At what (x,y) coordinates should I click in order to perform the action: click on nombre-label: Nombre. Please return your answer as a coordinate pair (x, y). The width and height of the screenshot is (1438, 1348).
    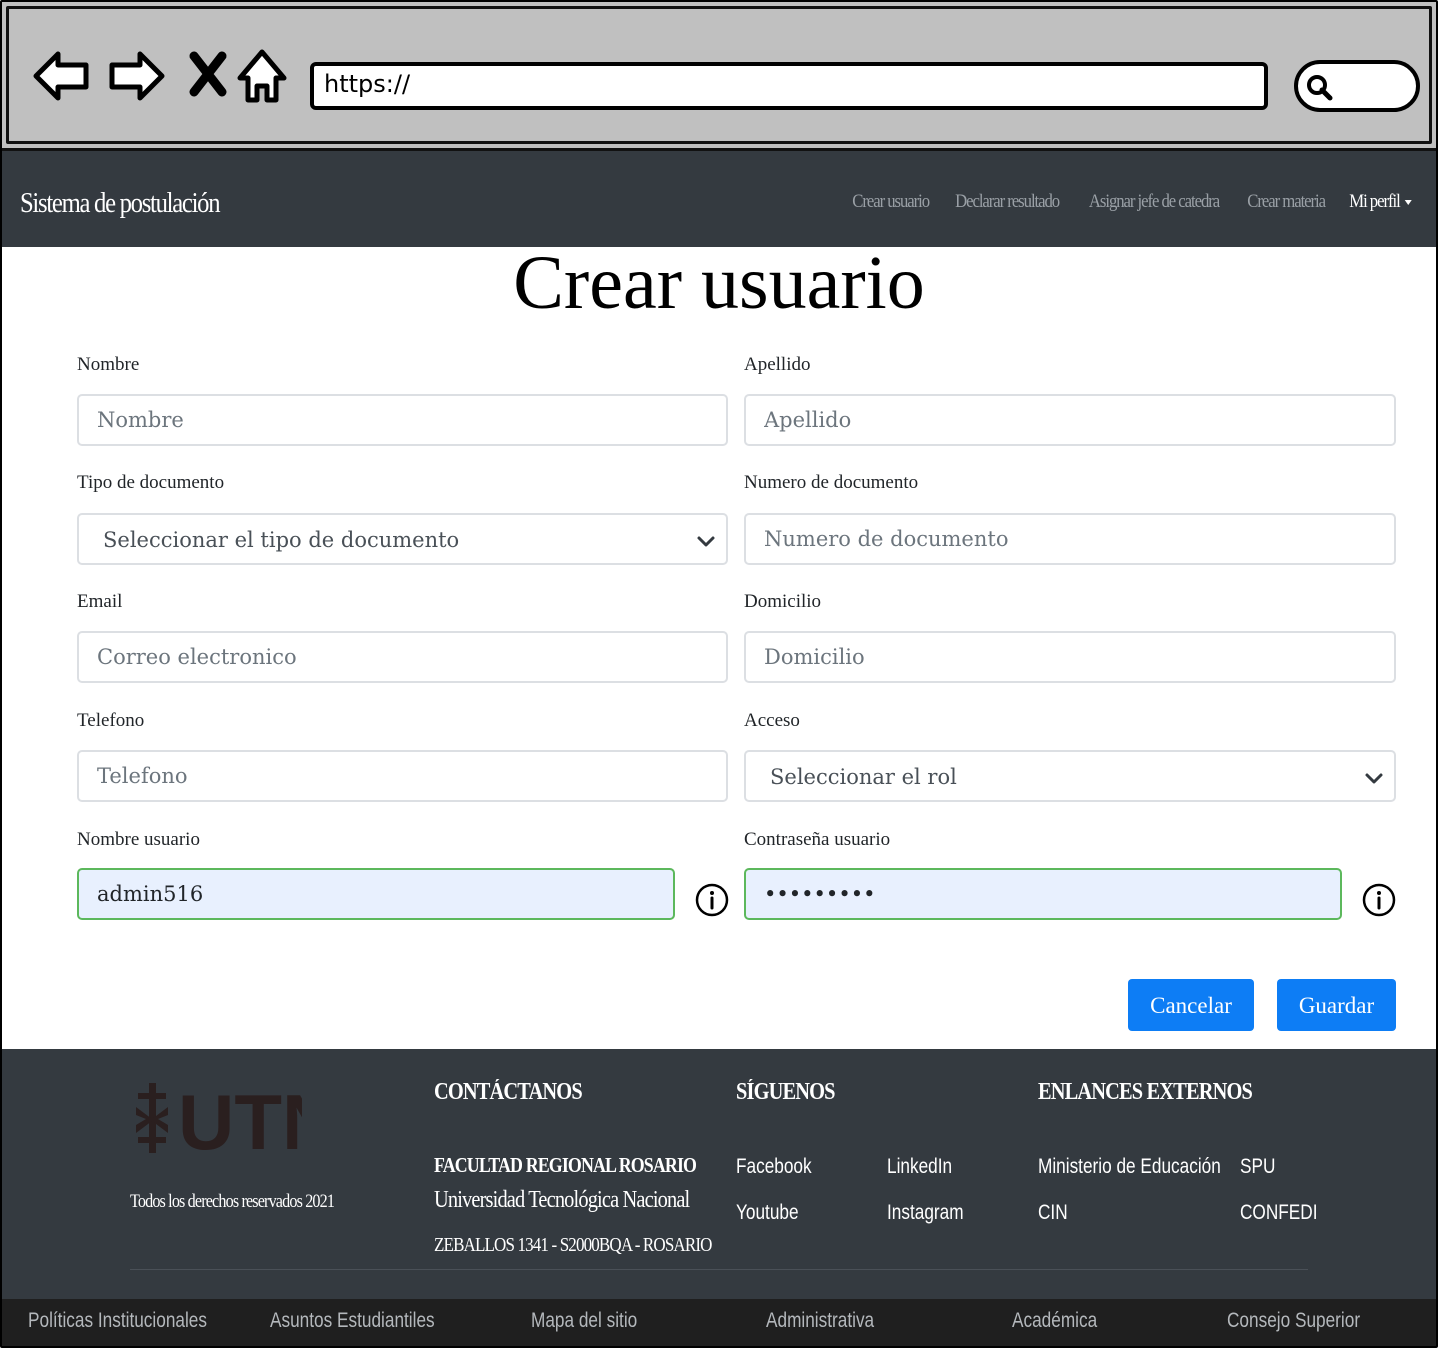
    Looking at the image, I should click on (108, 364).